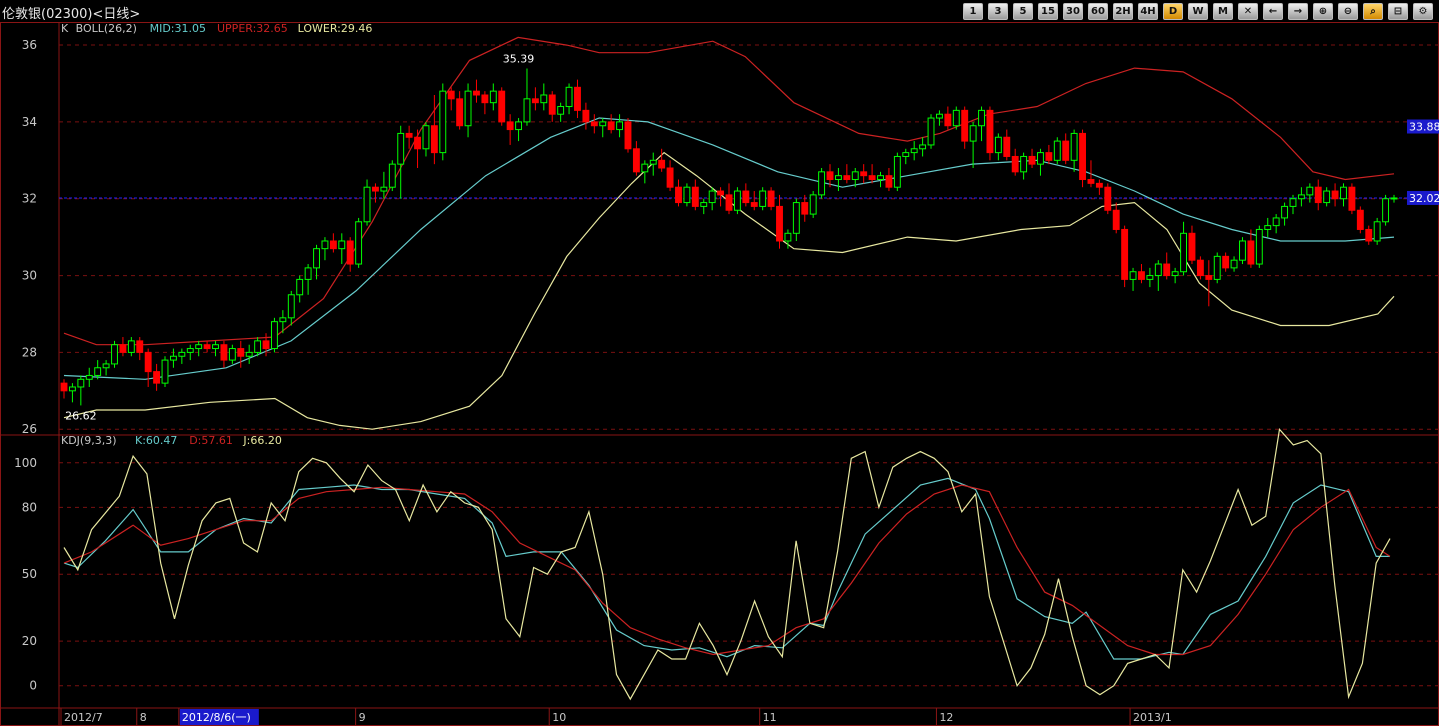 The image size is (1439, 726). Describe the element at coordinates (25, 463) in the screenshot. I see `kdj-tick-label: 100` at that location.